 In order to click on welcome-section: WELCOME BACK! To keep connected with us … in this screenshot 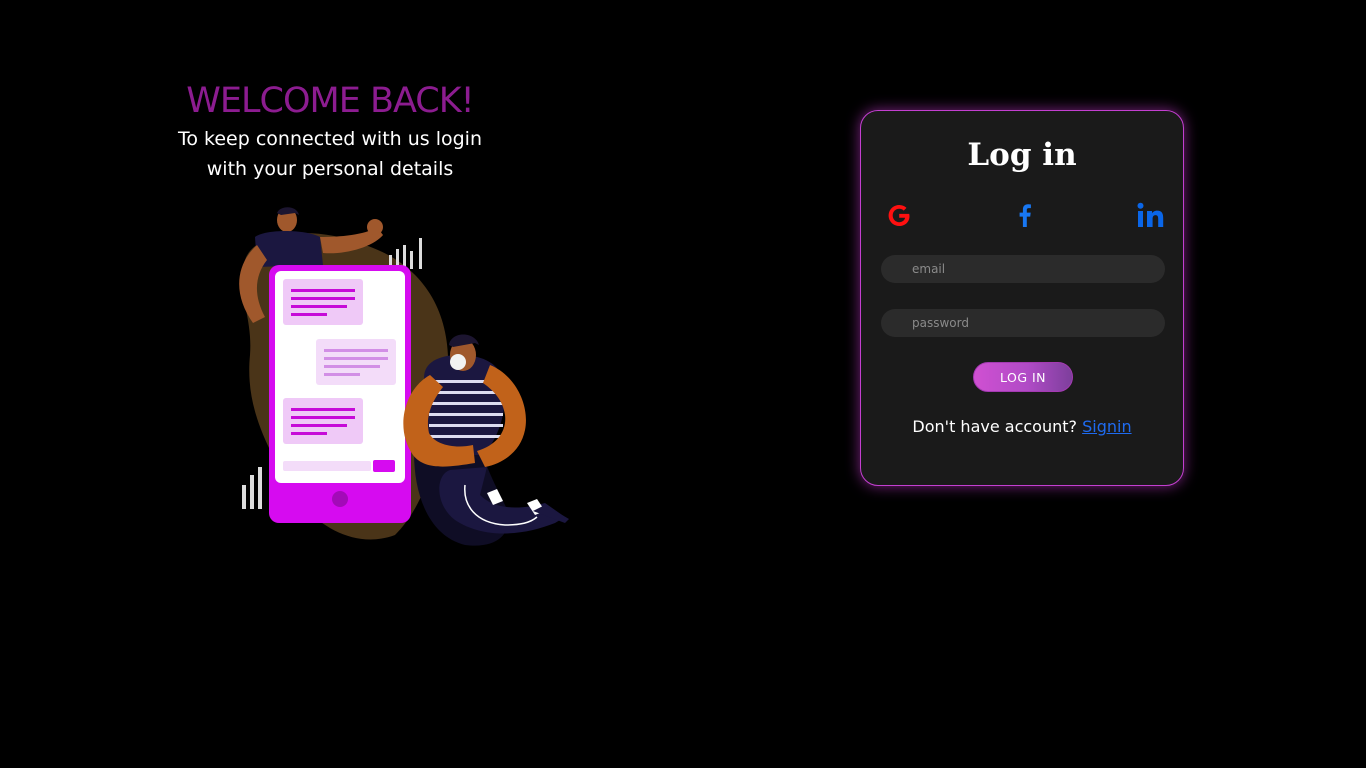, I will do `click(330, 131)`.